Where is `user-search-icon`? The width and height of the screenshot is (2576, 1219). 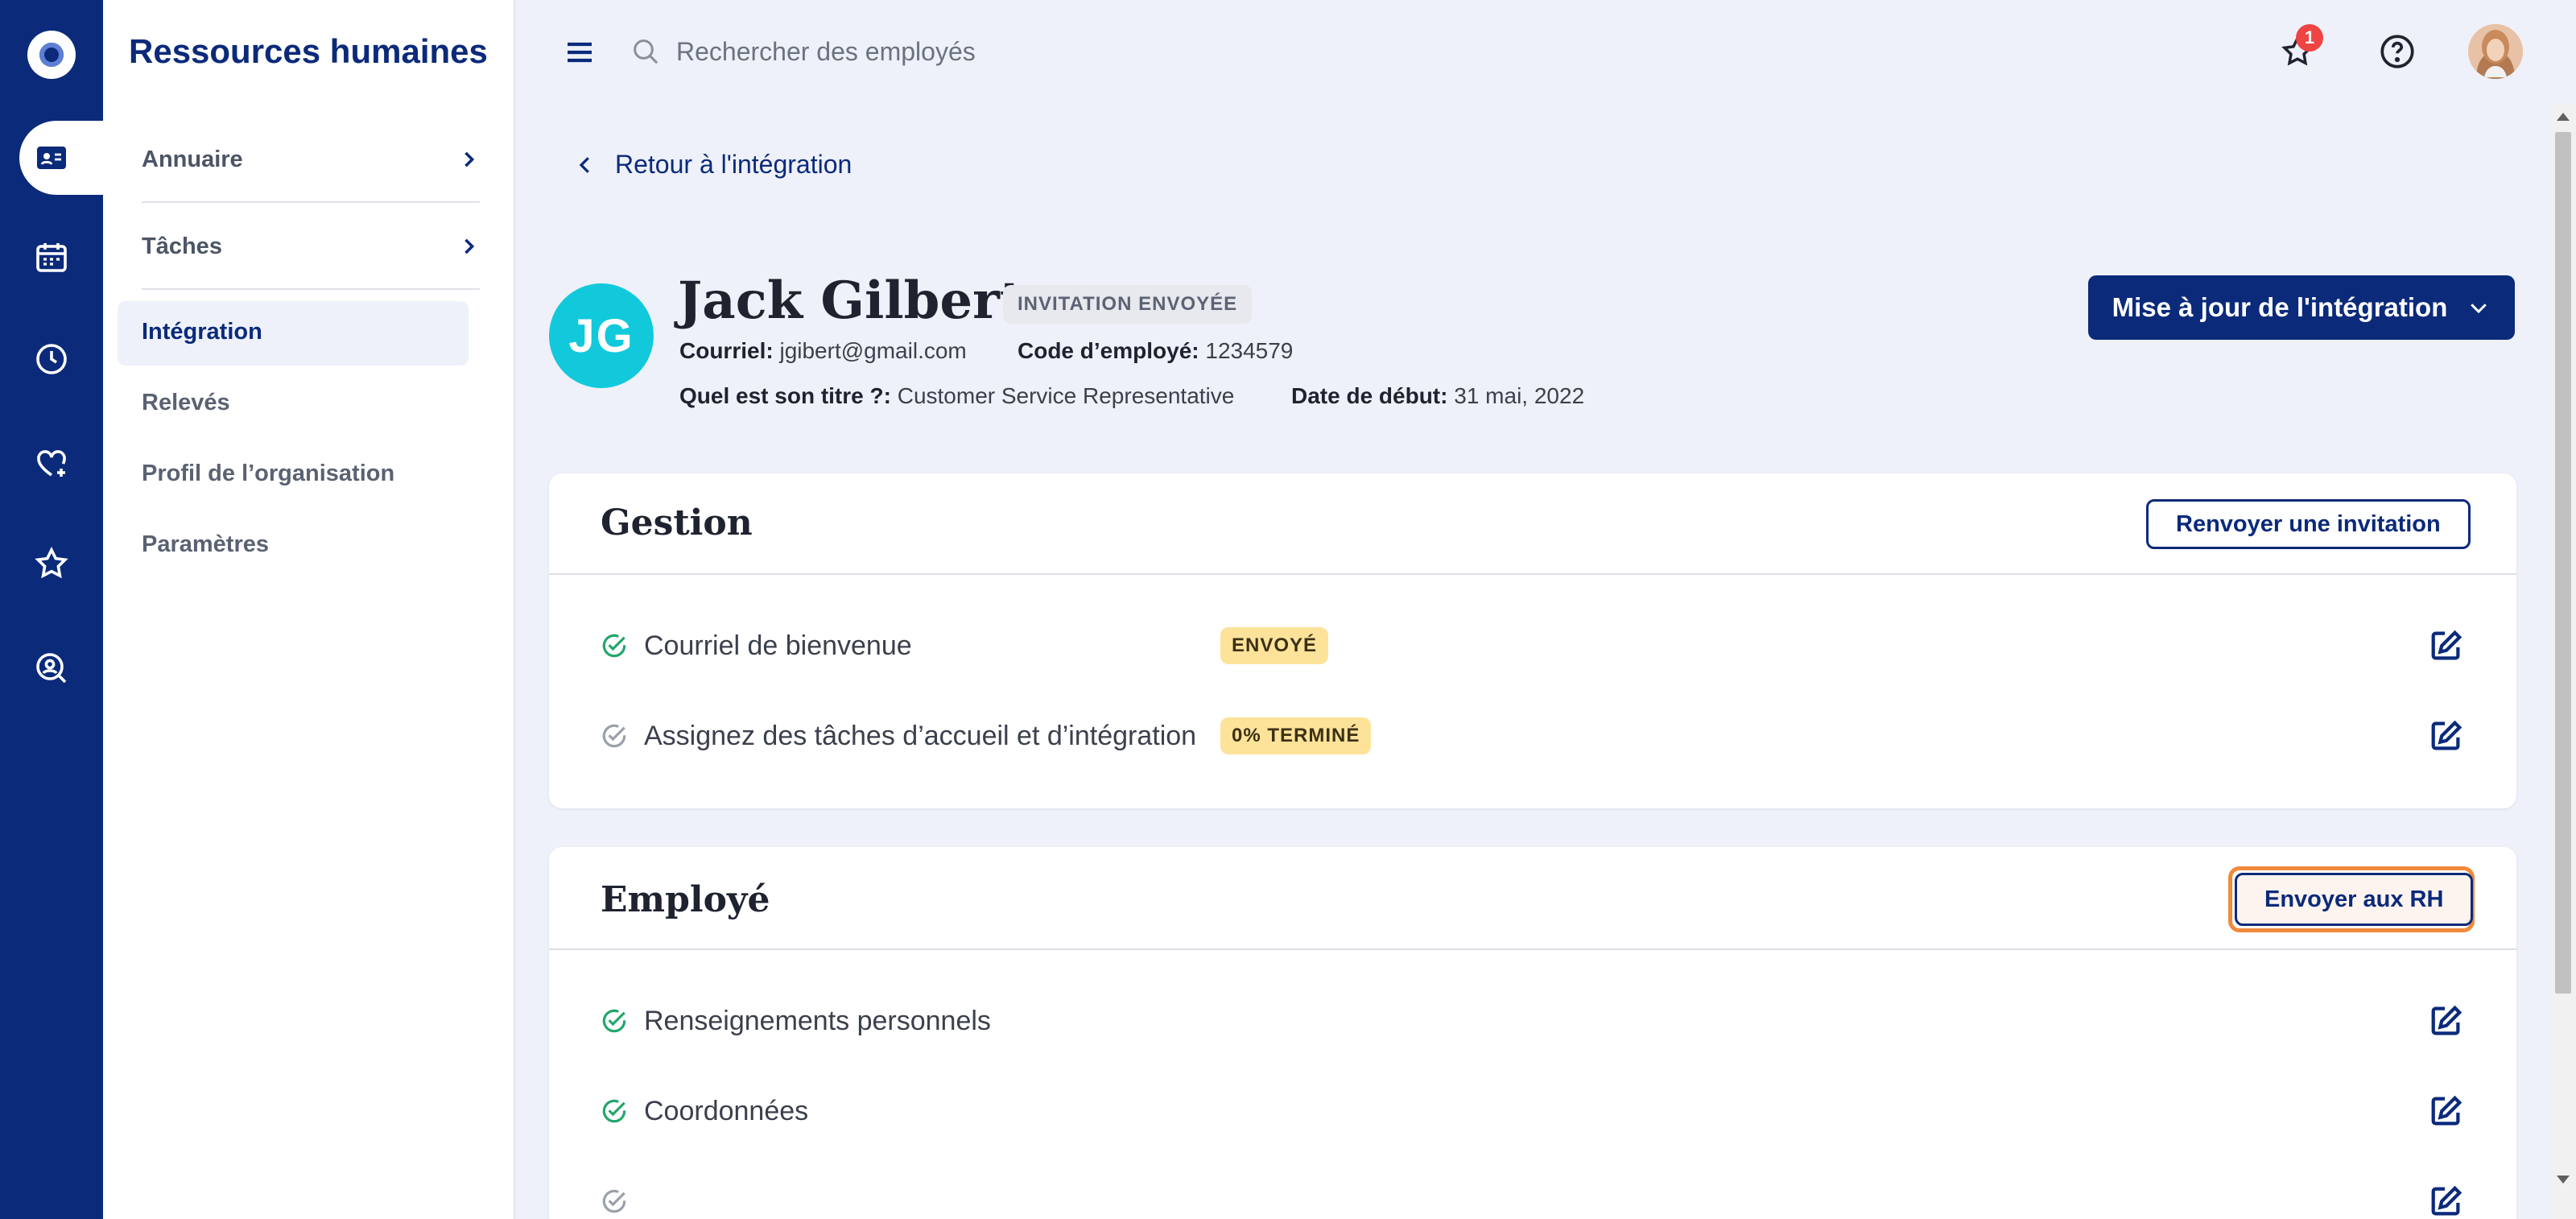 user-search-icon is located at coordinates (51, 668).